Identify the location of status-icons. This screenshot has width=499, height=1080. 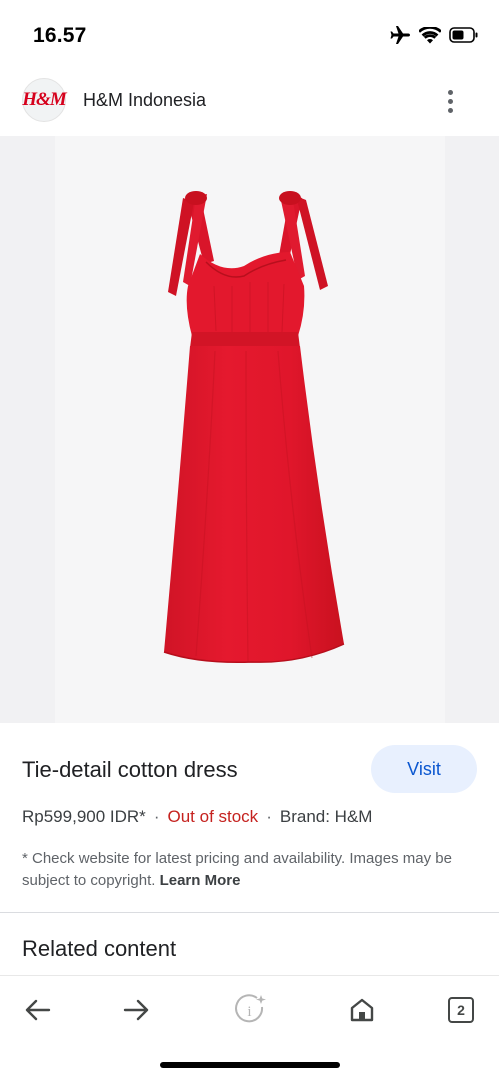
(434, 35).